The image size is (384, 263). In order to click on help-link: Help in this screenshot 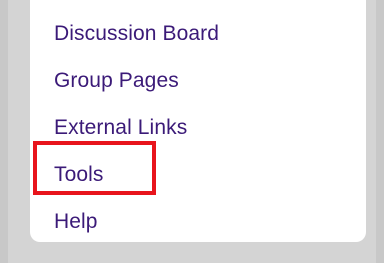, I will do `click(76, 221)`.